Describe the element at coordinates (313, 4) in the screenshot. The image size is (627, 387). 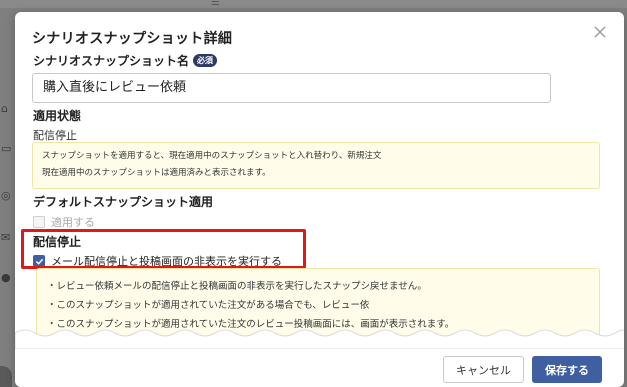
I see `app-header-backdrop` at that location.